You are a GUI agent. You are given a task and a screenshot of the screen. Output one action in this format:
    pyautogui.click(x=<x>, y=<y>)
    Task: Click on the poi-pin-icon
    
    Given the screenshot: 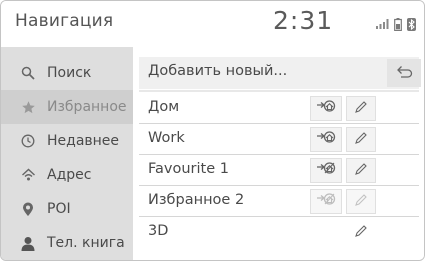 What is the action you would take?
    pyautogui.click(x=28, y=209)
    